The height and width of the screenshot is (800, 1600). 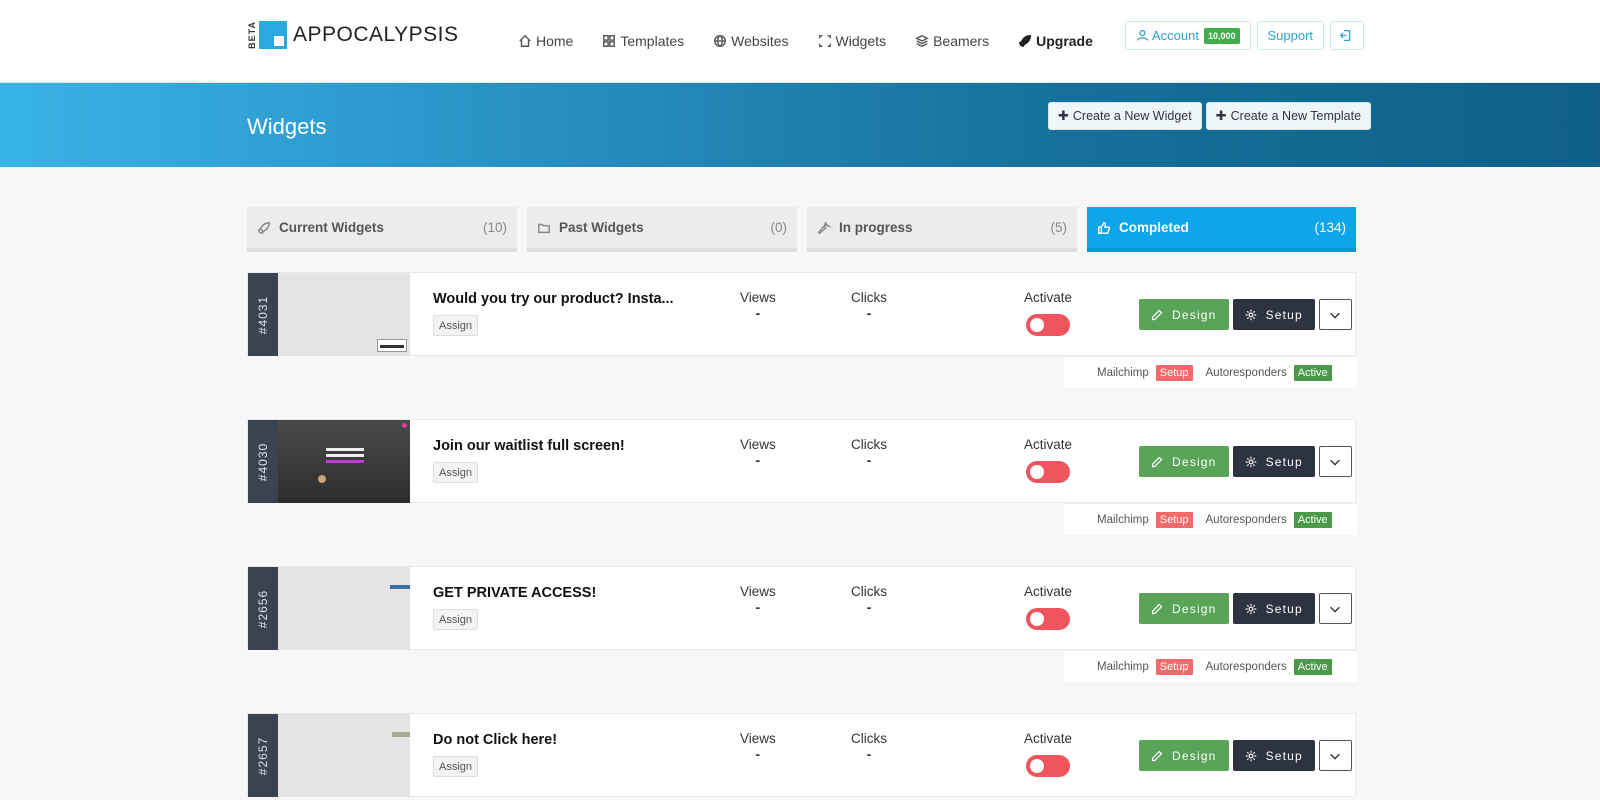 I want to click on widget-title: Join our waitlist full screen!, so click(x=529, y=446).